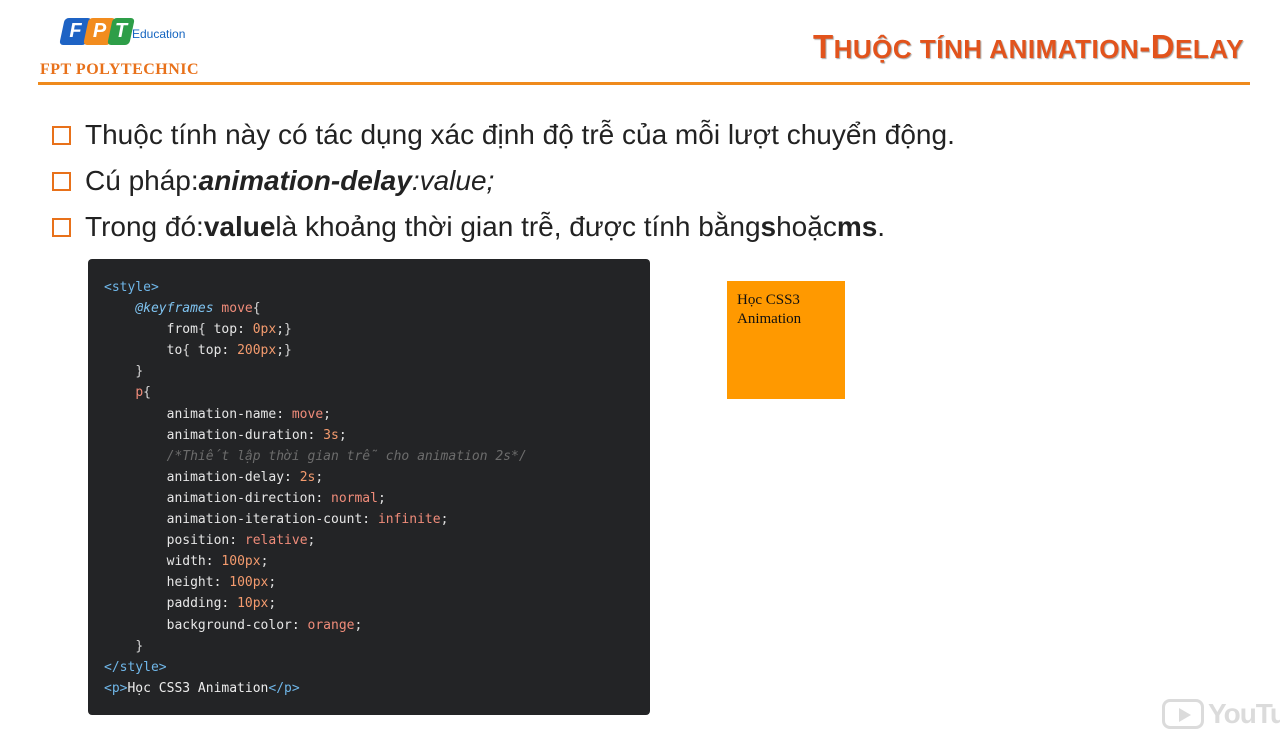 The image size is (1280, 729). I want to click on code-token: 10px, so click(253, 604).